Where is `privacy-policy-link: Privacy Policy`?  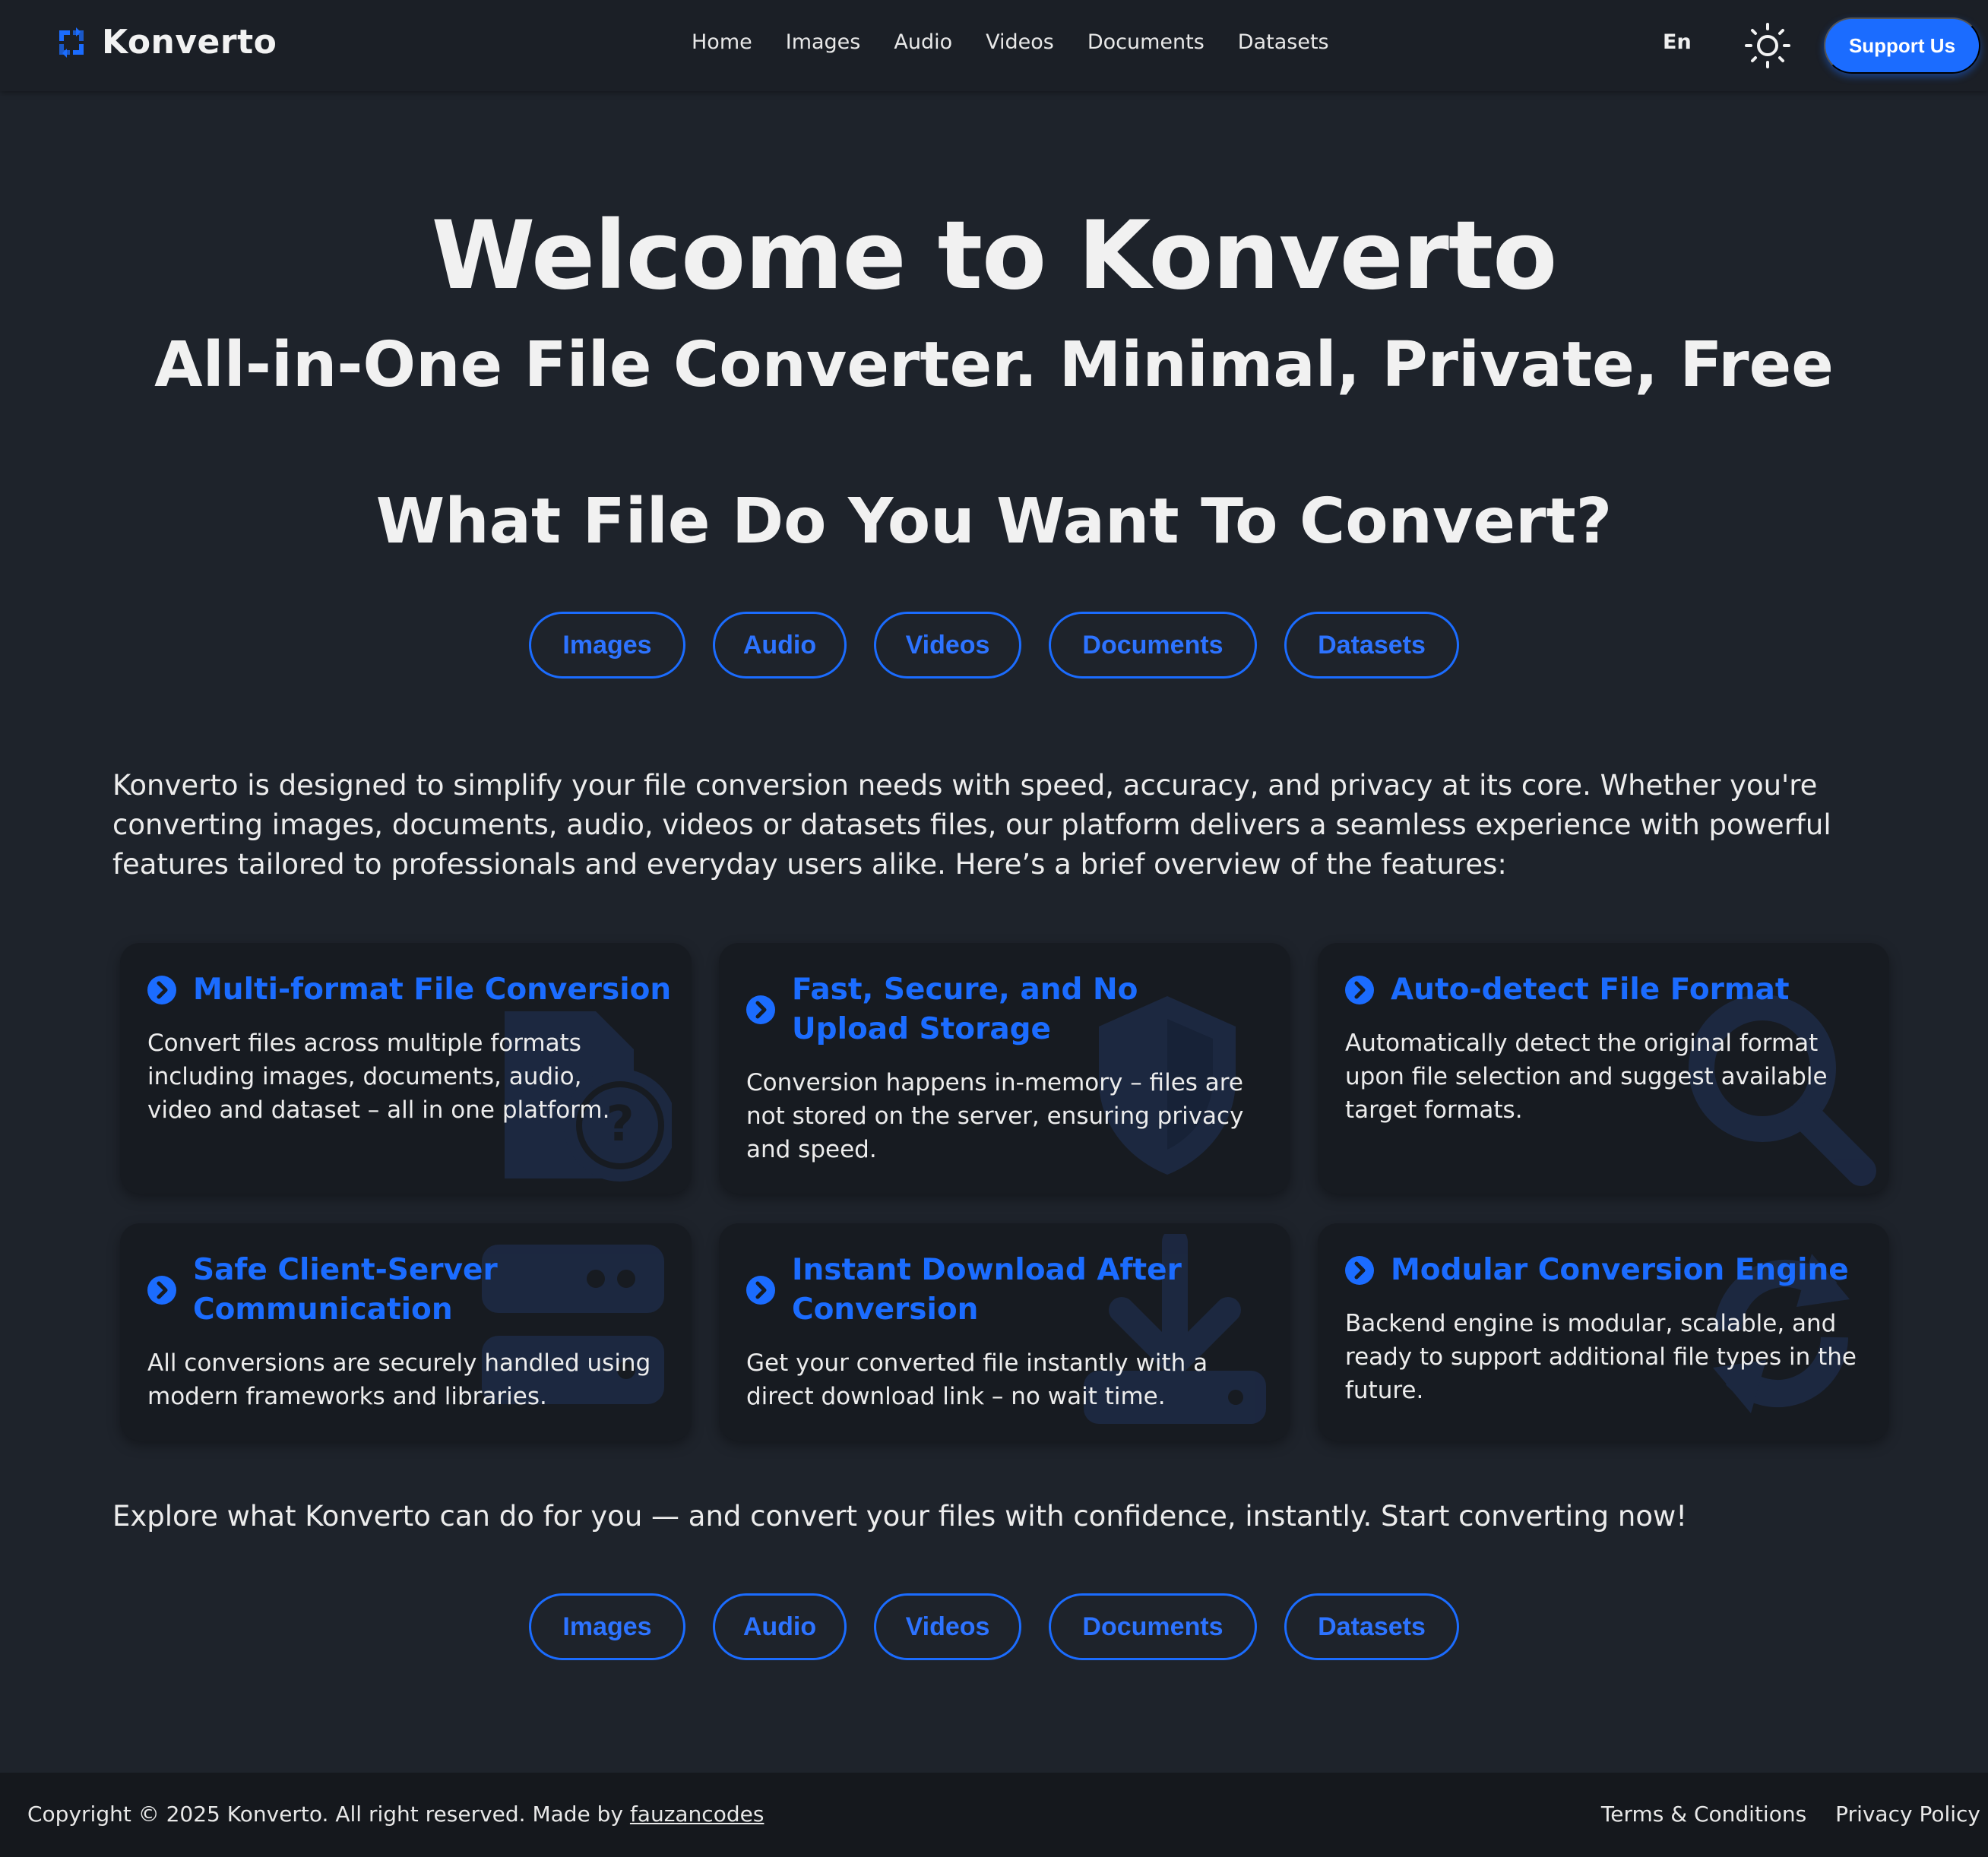 privacy-policy-link: Privacy Policy is located at coordinates (1907, 1814).